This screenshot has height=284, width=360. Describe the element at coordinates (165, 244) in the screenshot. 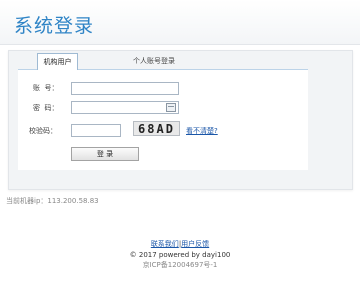

I see `contact-us-link: 联系我们` at that location.